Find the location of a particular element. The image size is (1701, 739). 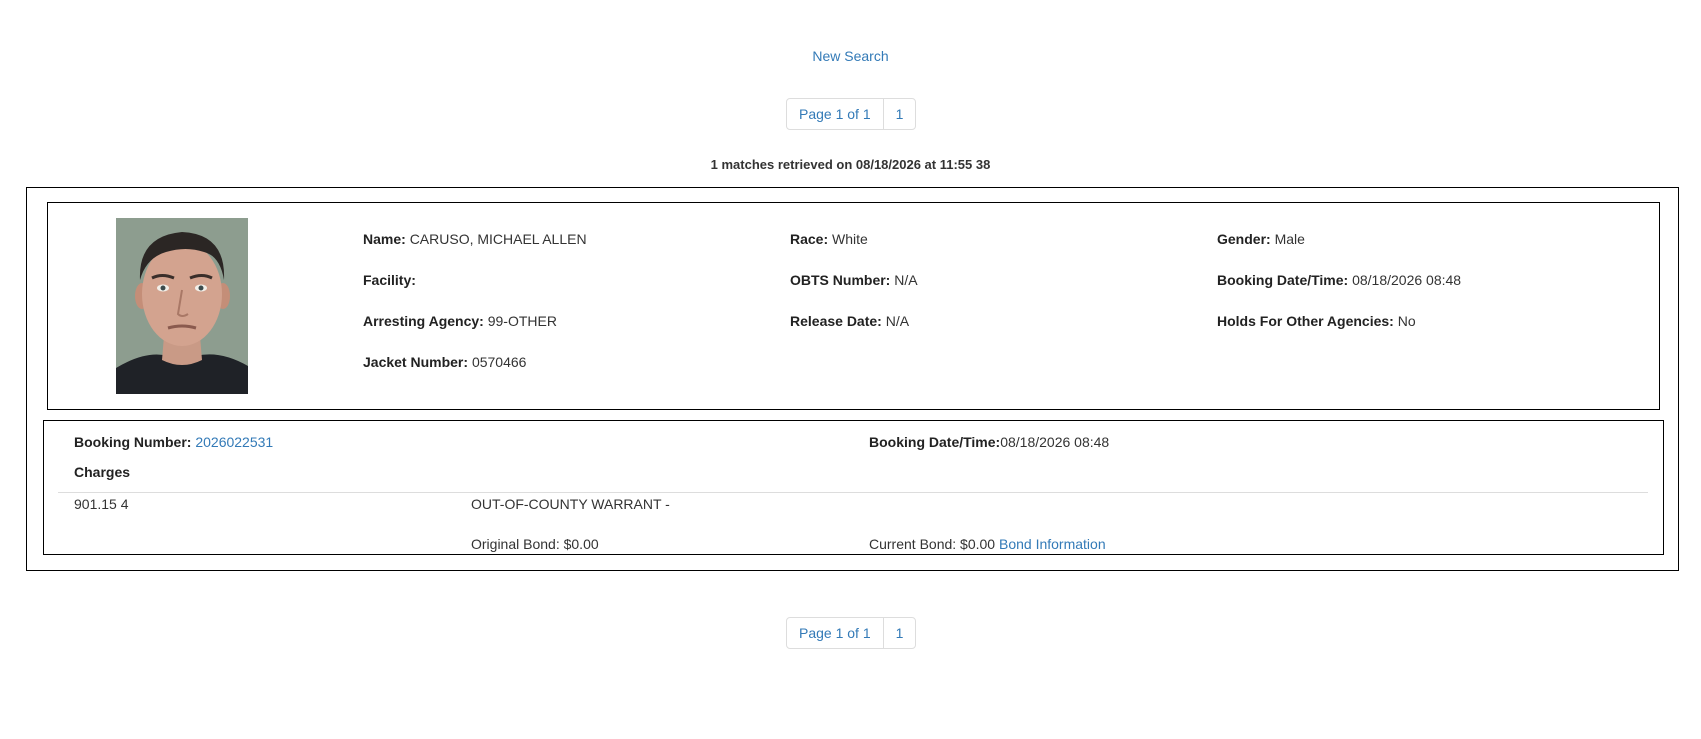

booking-panel-datetime-label: Booking Date/Time: is located at coordinates (935, 442).